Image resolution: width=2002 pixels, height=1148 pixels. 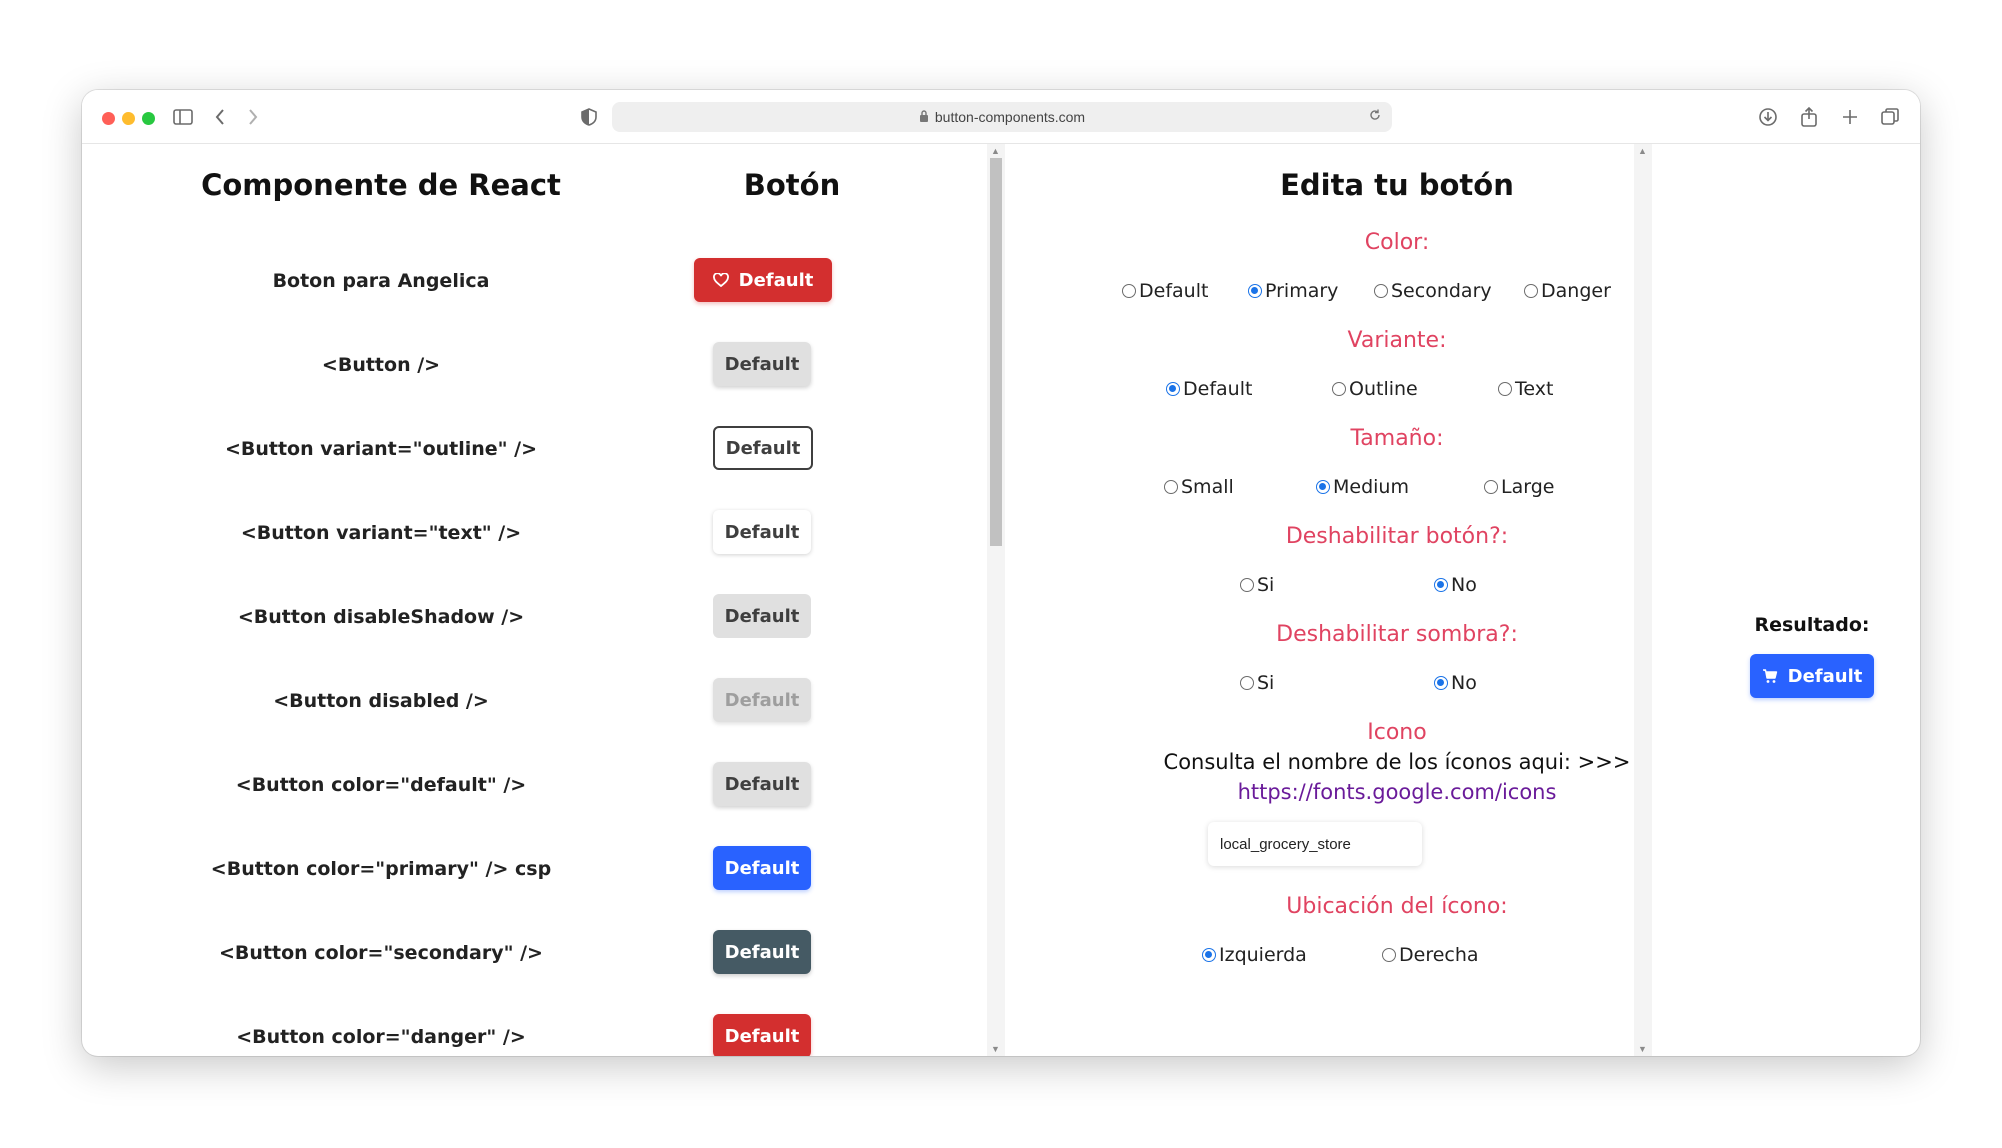 I want to click on row-label-color-secondary: <Button color="secondary" />, so click(x=381, y=953).